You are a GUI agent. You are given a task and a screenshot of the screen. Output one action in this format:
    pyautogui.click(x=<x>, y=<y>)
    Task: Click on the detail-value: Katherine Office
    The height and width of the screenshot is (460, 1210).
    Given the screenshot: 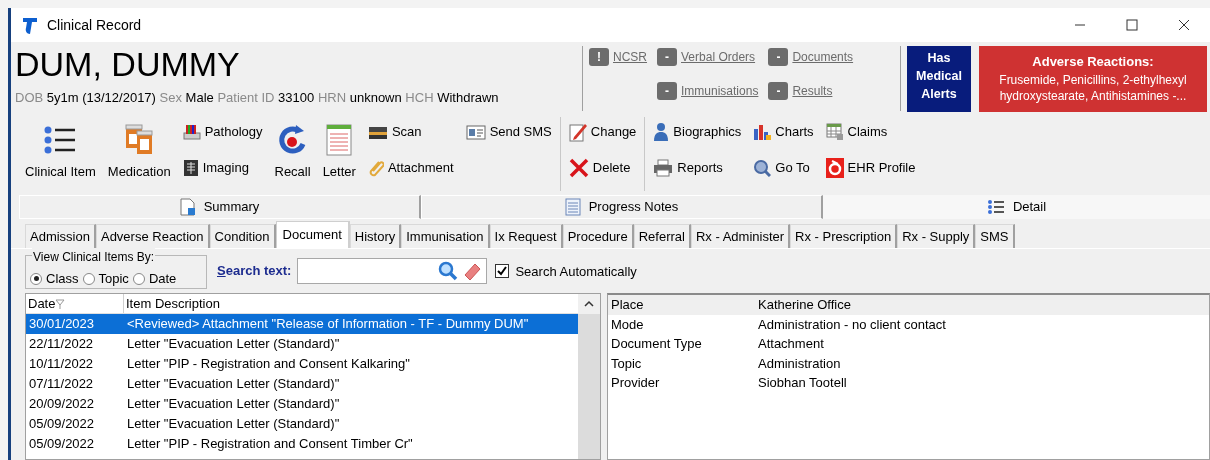 What is the action you would take?
    pyautogui.click(x=804, y=305)
    